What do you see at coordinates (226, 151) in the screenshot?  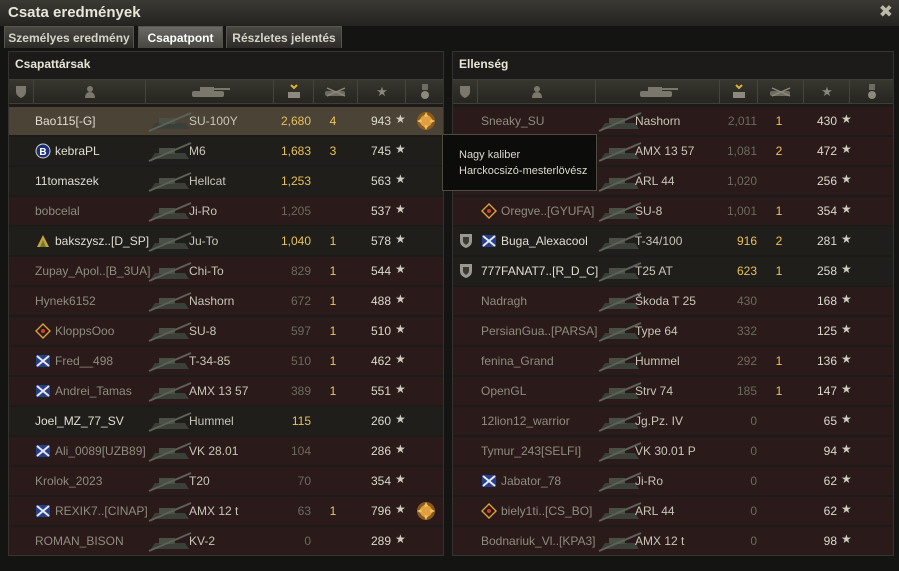 I see `table-row: BkebraPL M6 1,683 3 745 ★` at bounding box center [226, 151].